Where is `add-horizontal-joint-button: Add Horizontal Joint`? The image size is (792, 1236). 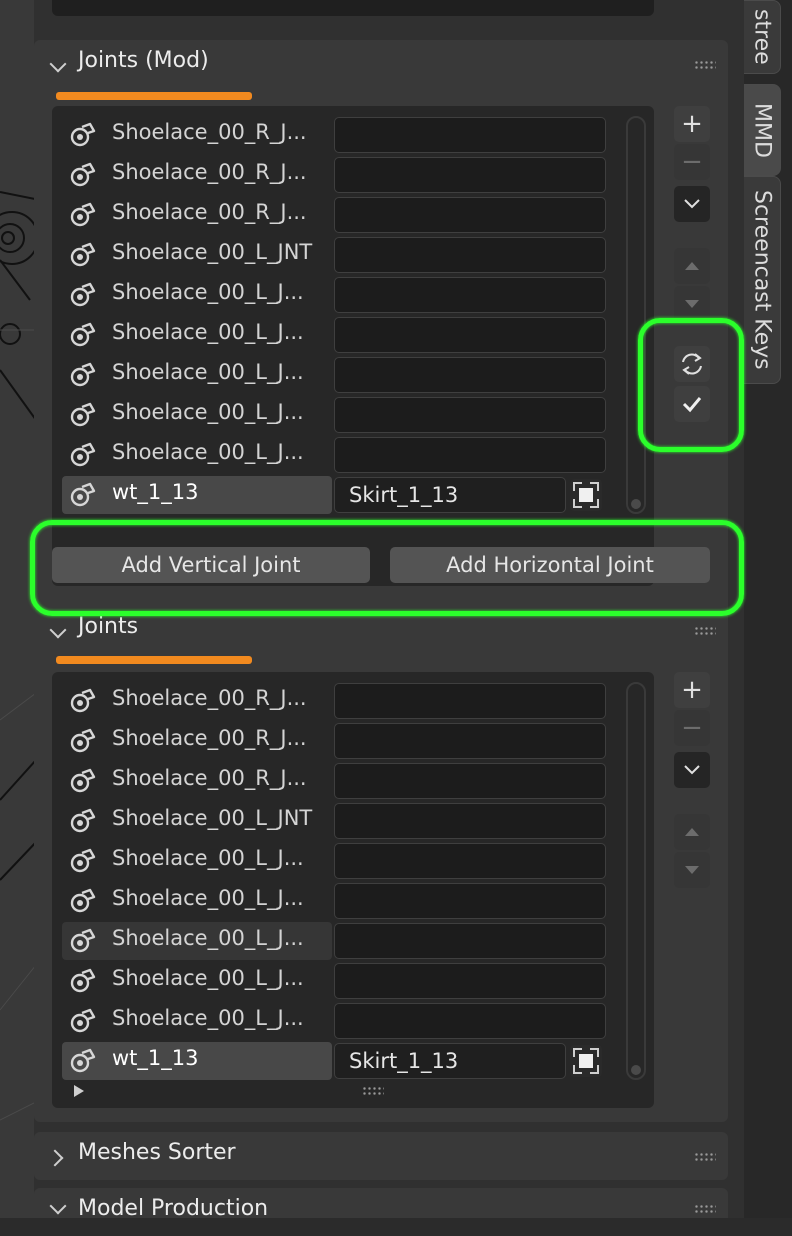
add-horizontal-joint-button: Add Horizontal Joint is located at coordinates (550, 565).